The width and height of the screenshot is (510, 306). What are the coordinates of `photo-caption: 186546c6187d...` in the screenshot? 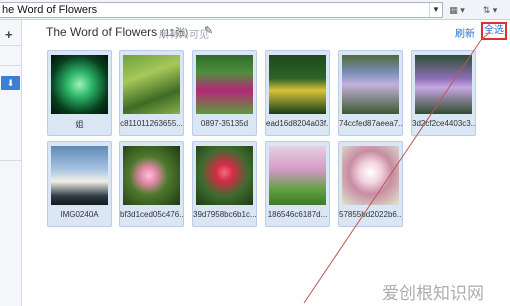 It's located at (297, 214).